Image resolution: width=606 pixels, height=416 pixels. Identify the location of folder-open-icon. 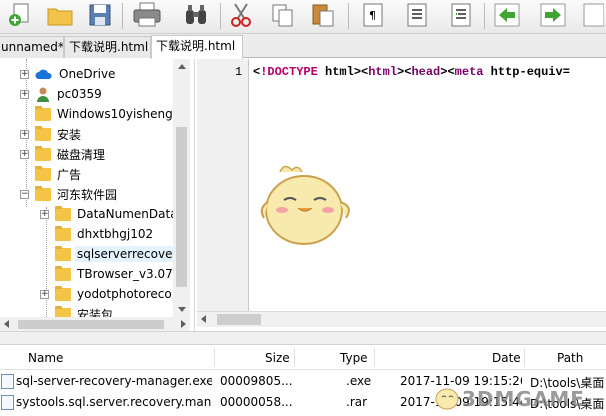
(43, 193).